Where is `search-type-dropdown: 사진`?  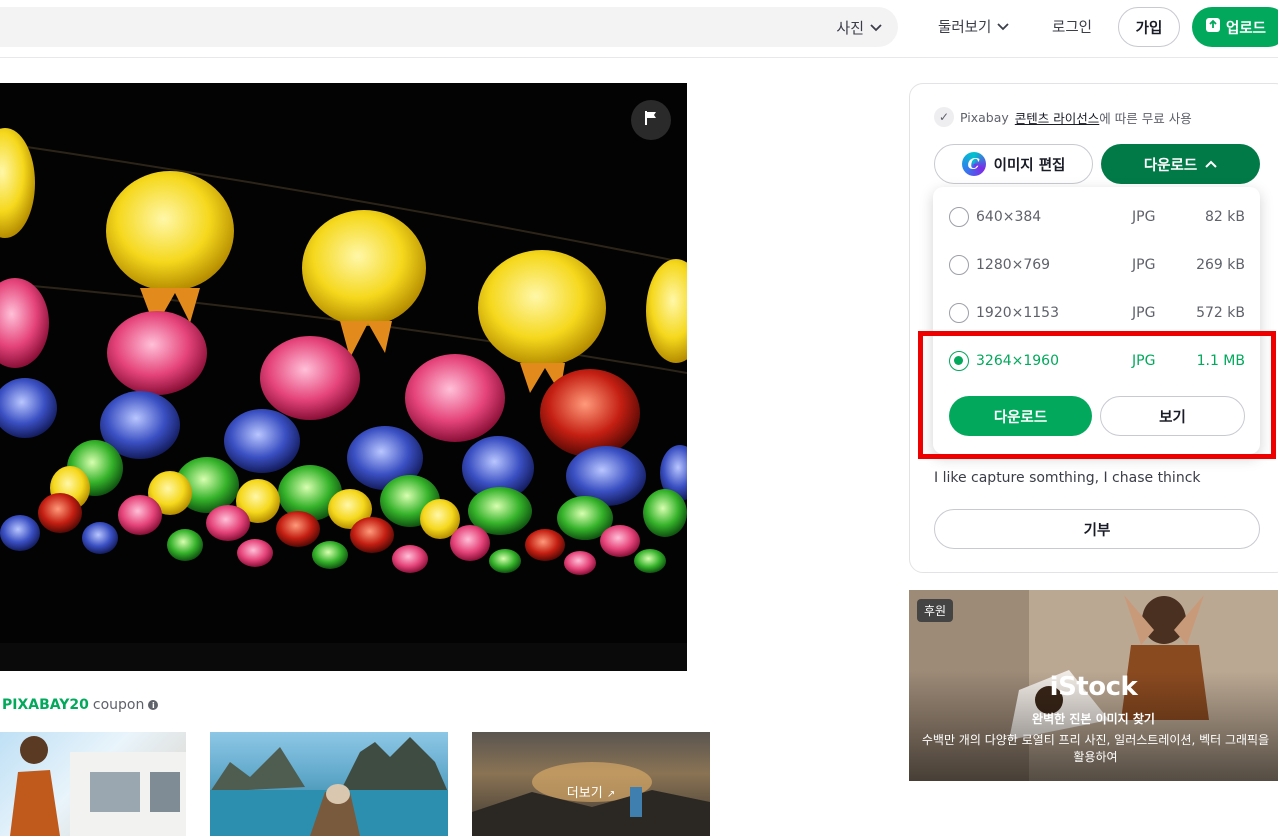 search-type-dropdown: 사진 is located at coordinates (859, 27).